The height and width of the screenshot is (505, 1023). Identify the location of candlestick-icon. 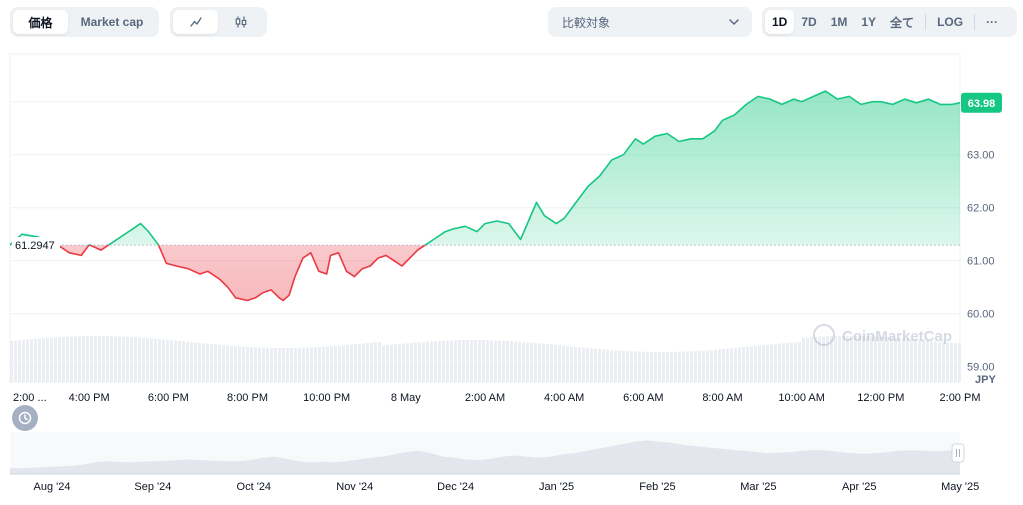
(240, 22).